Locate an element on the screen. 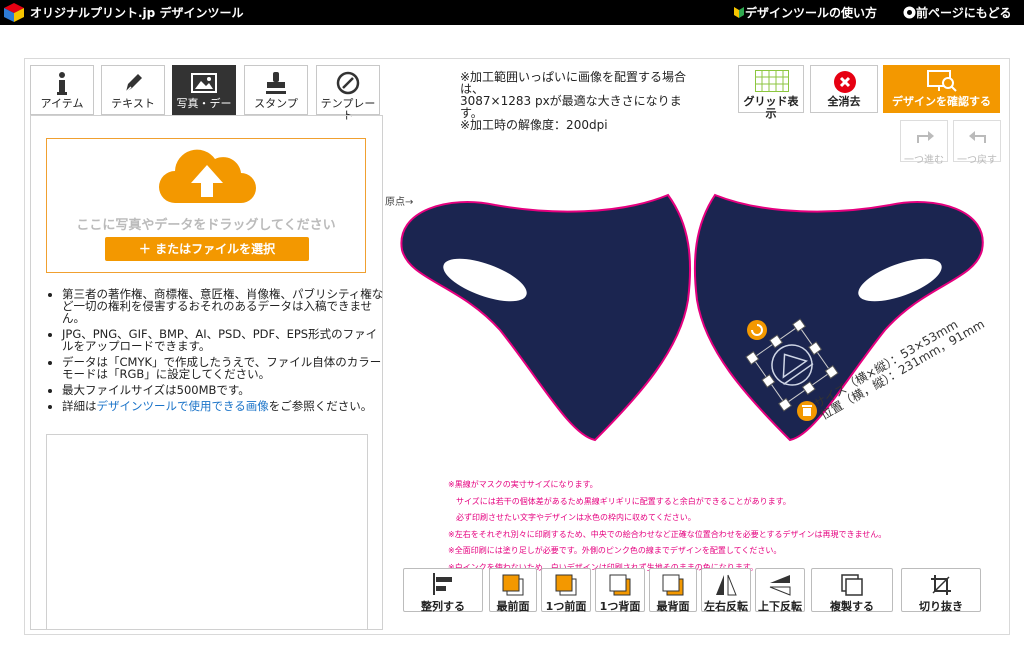  grid-toggle-label: グリッド表示 is located at coordinates (771, 107).